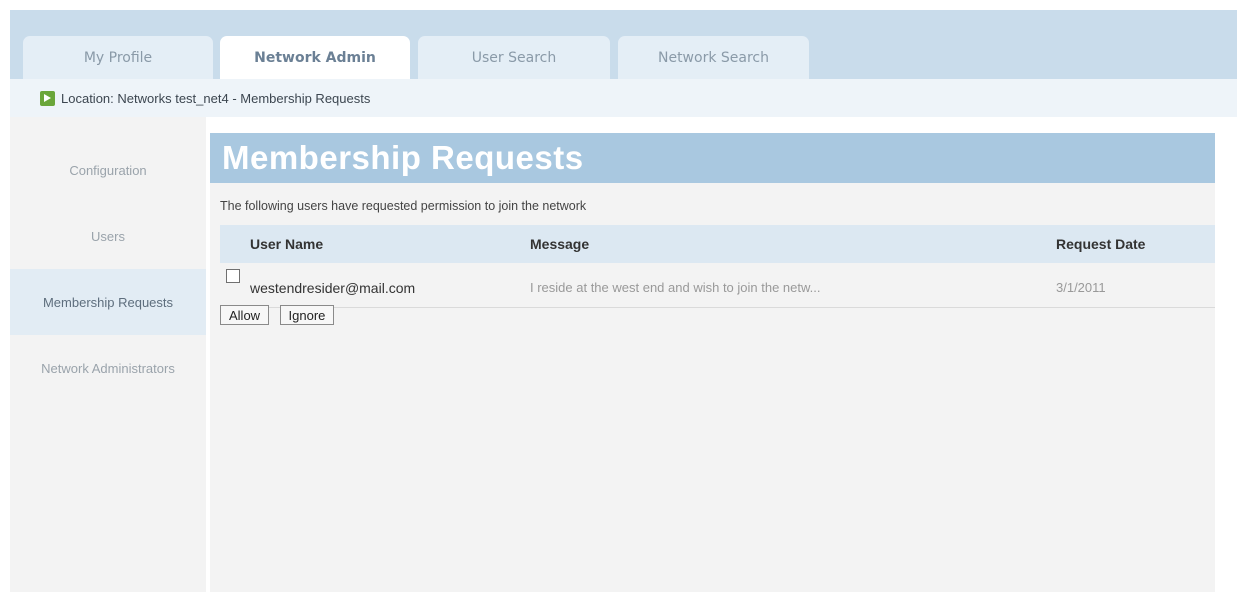 This screenshot has height=592, width=1237. What do you see at coordinates (307, 315) in the screenshot?
I see `ignore-button: Ignore` at bounding box center [307, 315].